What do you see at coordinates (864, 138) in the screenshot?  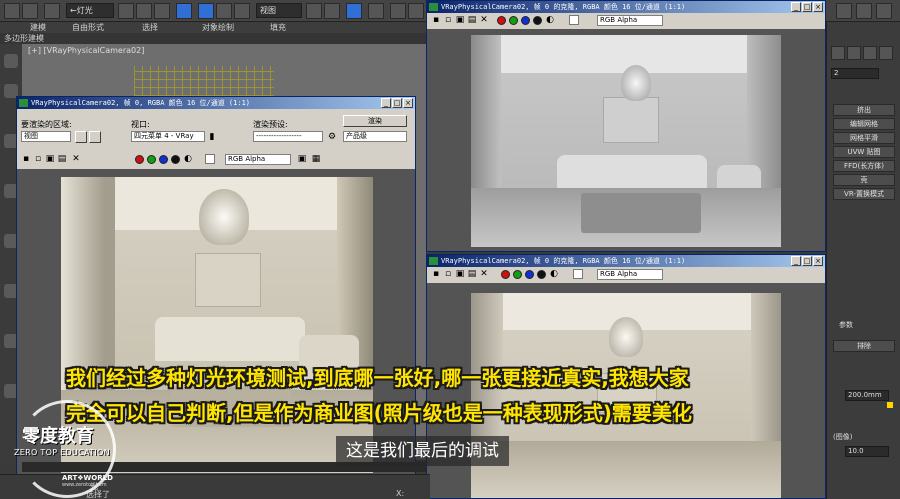 I see `modifier-meshsmooth-button: 网格平滑` at bounding box center [864, 138].